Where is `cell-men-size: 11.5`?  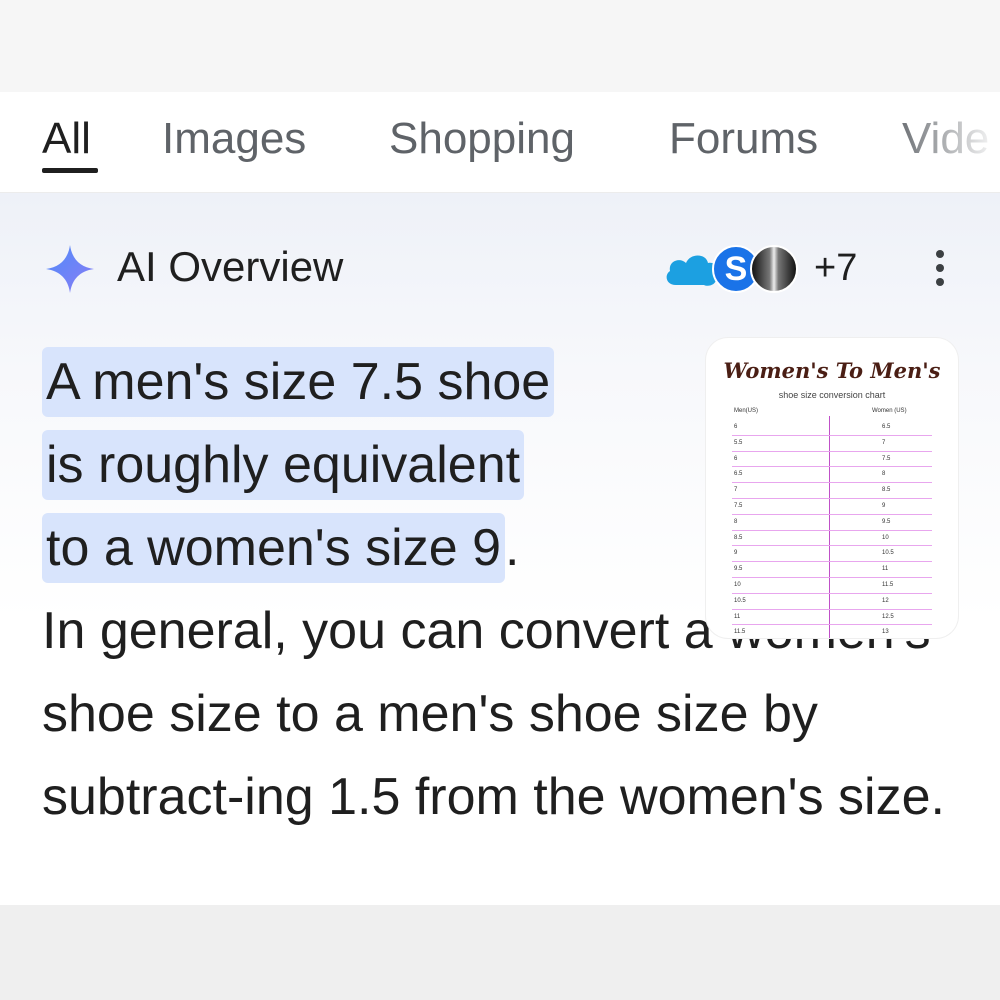
cell-men-size: 11.5 is located at coordinates (740, 632).